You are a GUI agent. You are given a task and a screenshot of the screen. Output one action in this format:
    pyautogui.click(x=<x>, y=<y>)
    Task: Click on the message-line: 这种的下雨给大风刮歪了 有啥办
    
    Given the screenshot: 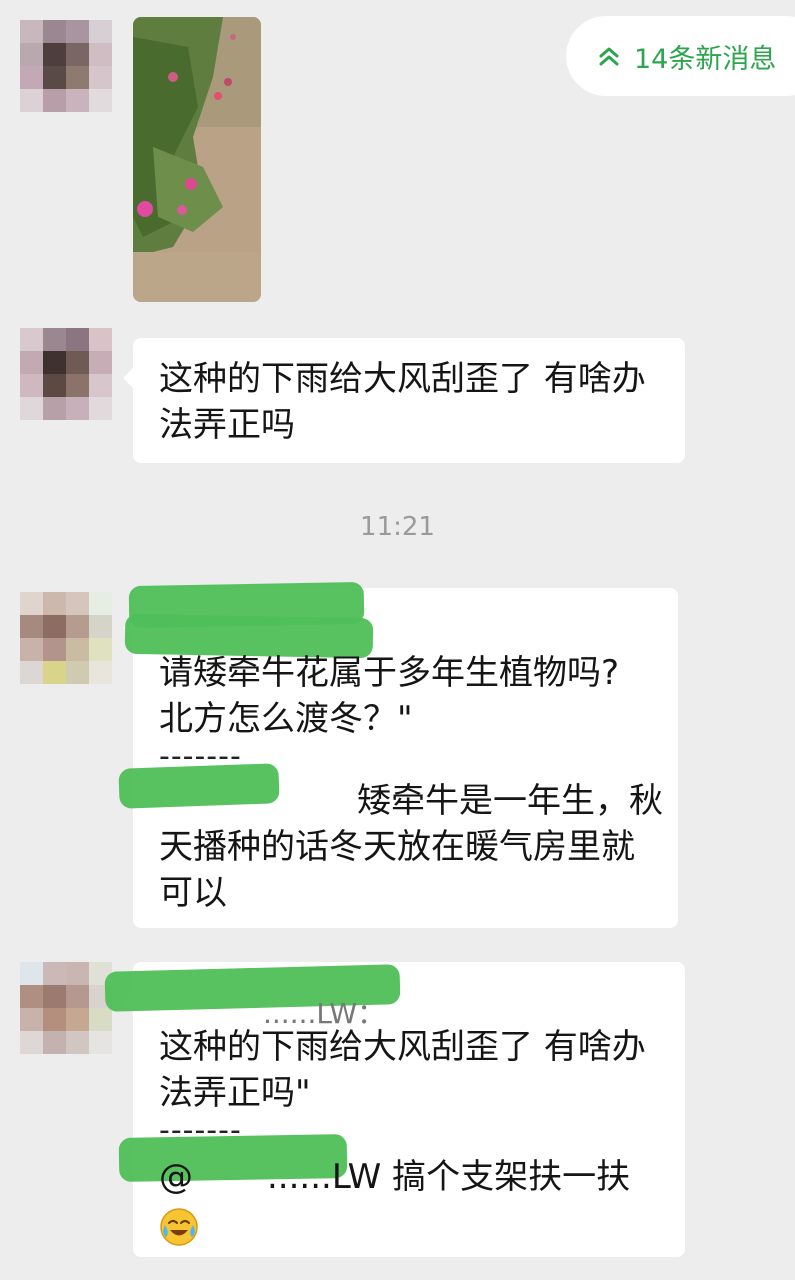 What is the action you would take?
    pyautogui.click(x=402, y=379)
    